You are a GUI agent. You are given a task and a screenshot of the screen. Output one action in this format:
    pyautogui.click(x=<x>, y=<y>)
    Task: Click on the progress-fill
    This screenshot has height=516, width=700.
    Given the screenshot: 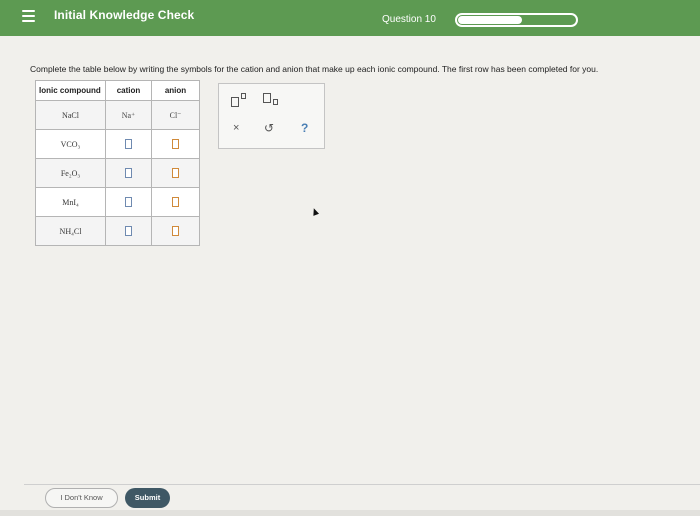 What is the action you would take?
    pyautogui.click(x=490, y=20)
    